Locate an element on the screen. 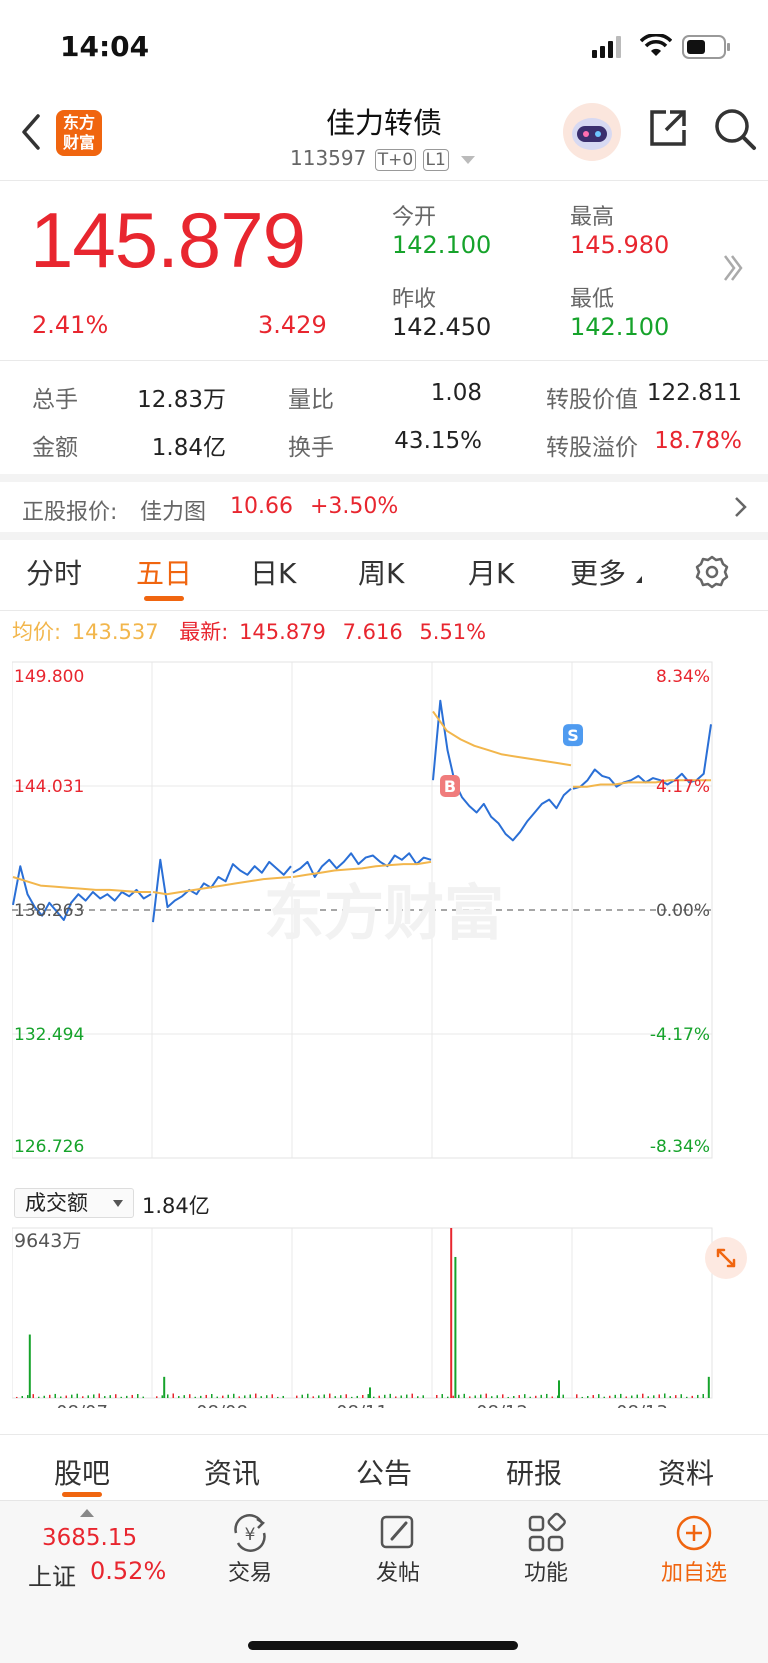  robot-assistant-icon is located at coordinates (592, 134).